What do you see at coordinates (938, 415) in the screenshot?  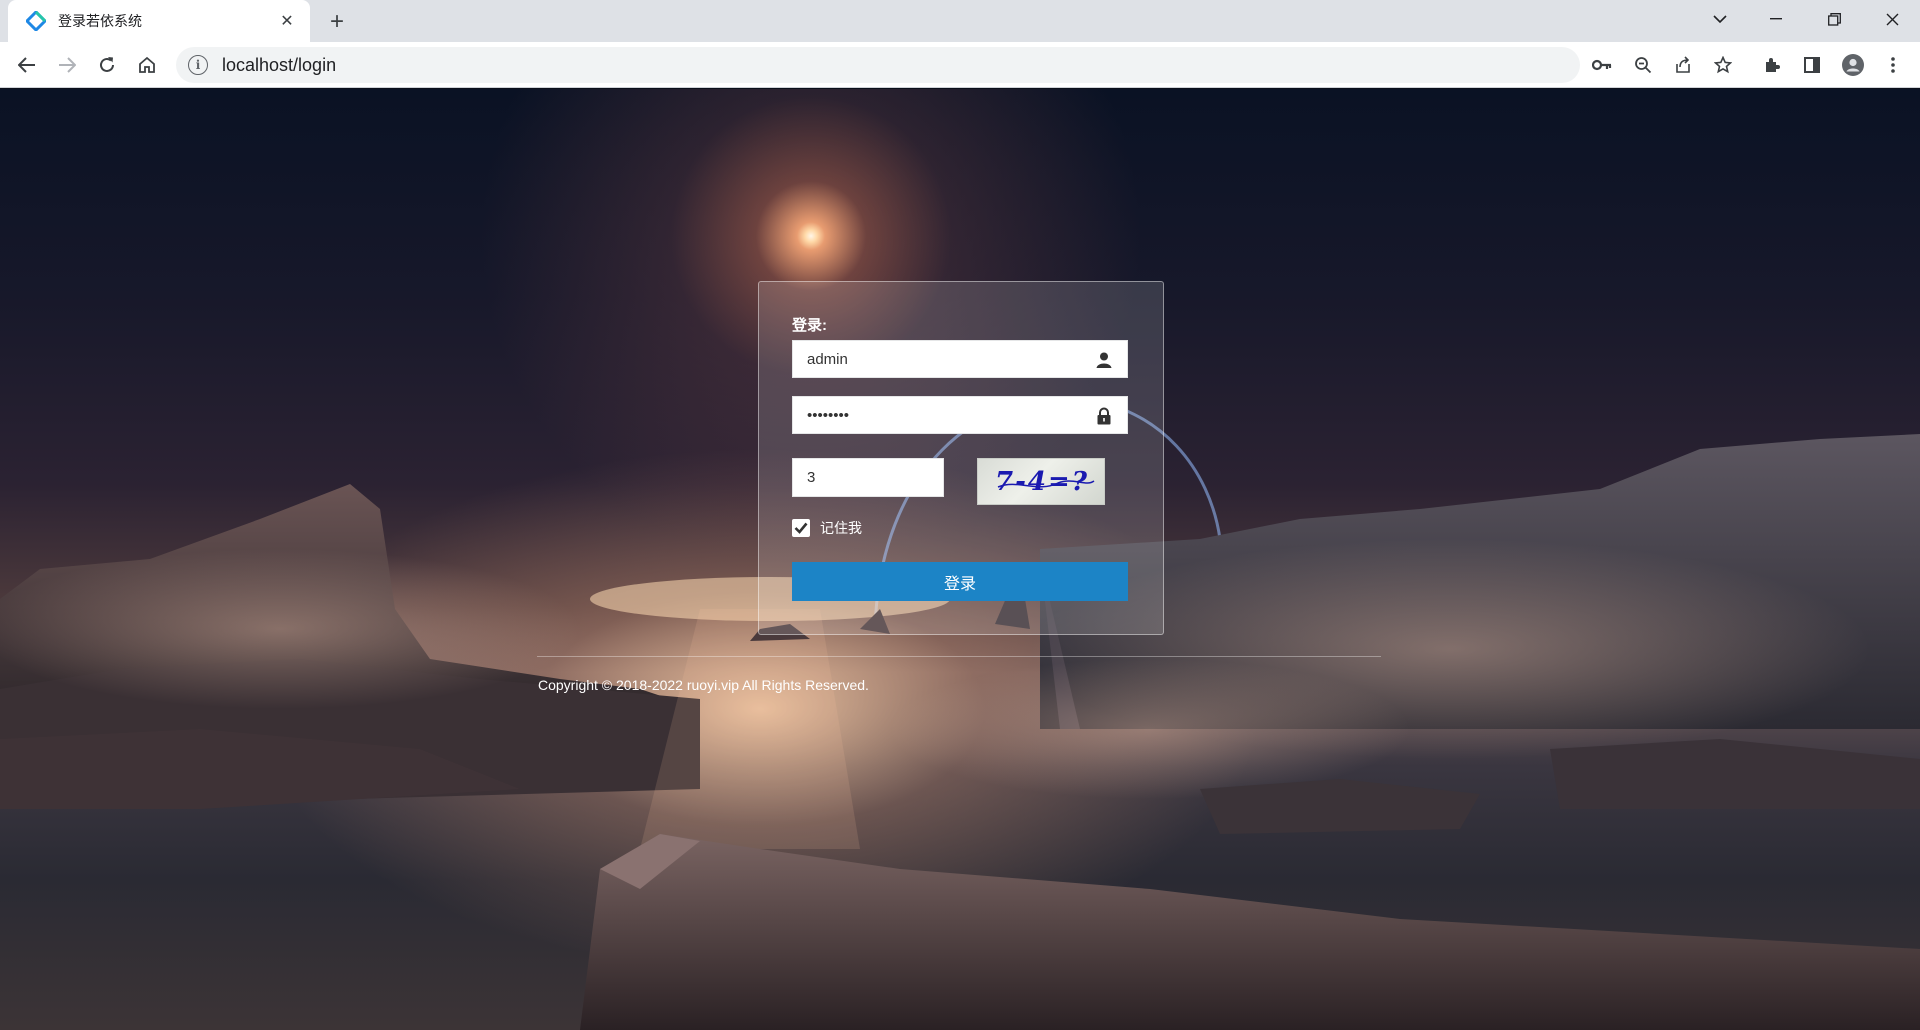 I see `password-input` at bounding box center [938, 415].